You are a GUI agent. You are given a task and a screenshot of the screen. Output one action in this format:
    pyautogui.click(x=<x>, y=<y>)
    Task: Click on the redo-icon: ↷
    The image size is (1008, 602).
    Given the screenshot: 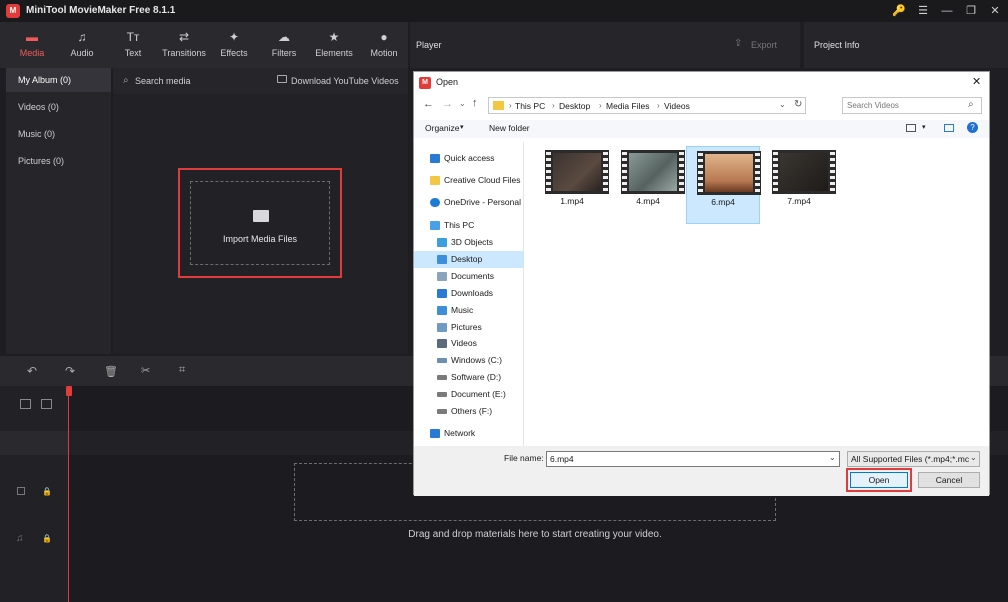 What is the action you would take?
    pyautogui.click(x=70, y=371)
    